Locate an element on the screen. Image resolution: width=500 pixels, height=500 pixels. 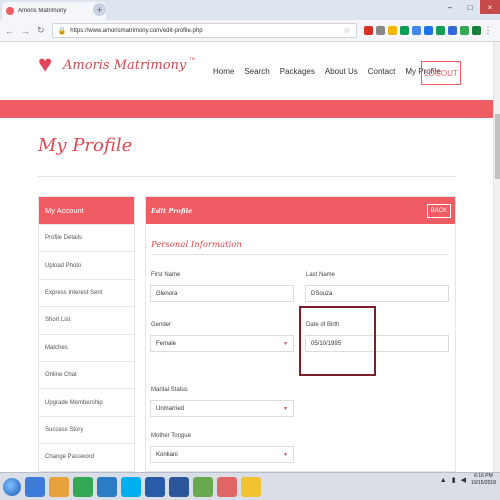
marital-status-select: Unmarried ▼ is located at coordinates (222, 408).